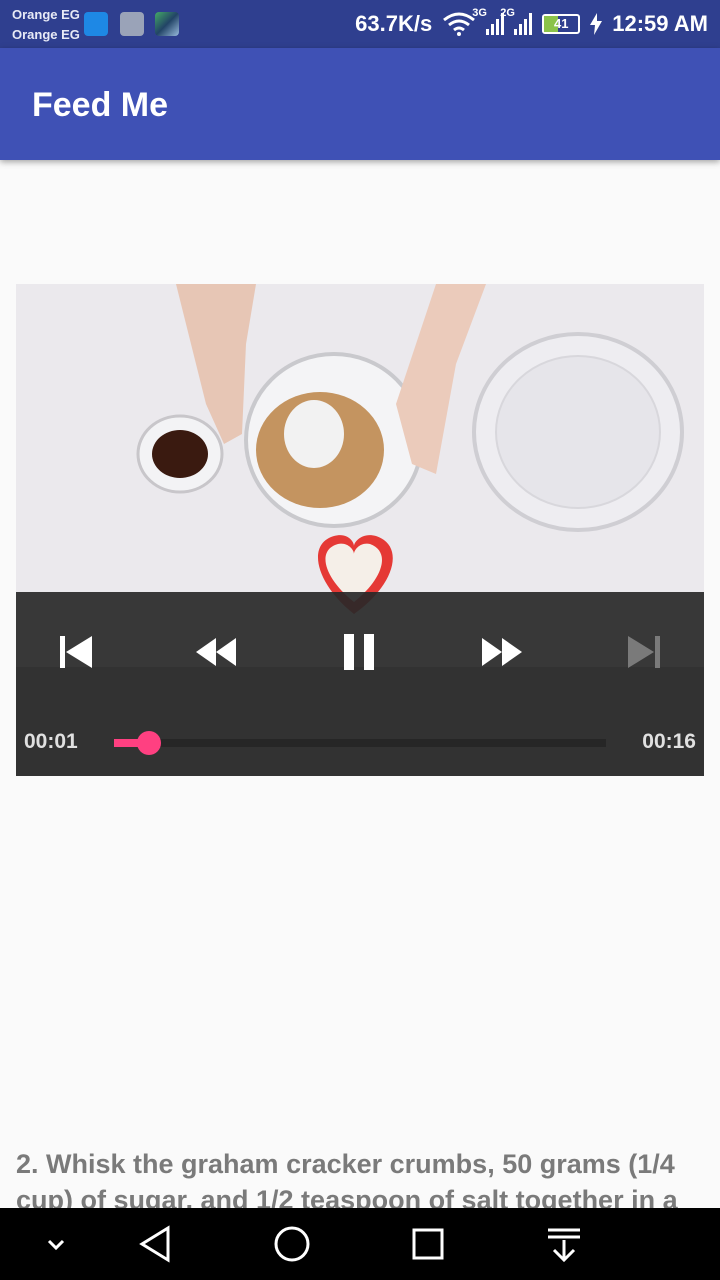 The image size is (720, 1280). What do you see at coordinates (46, 14) in the screenshot?
I see `carrier-1: Orange EG` at bounding box center [46, 14].